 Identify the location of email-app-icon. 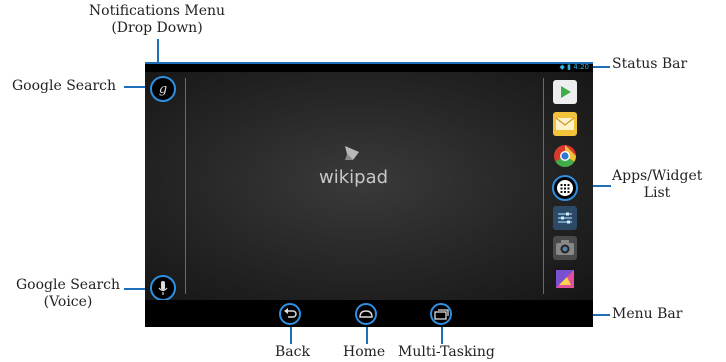
(565, 124).